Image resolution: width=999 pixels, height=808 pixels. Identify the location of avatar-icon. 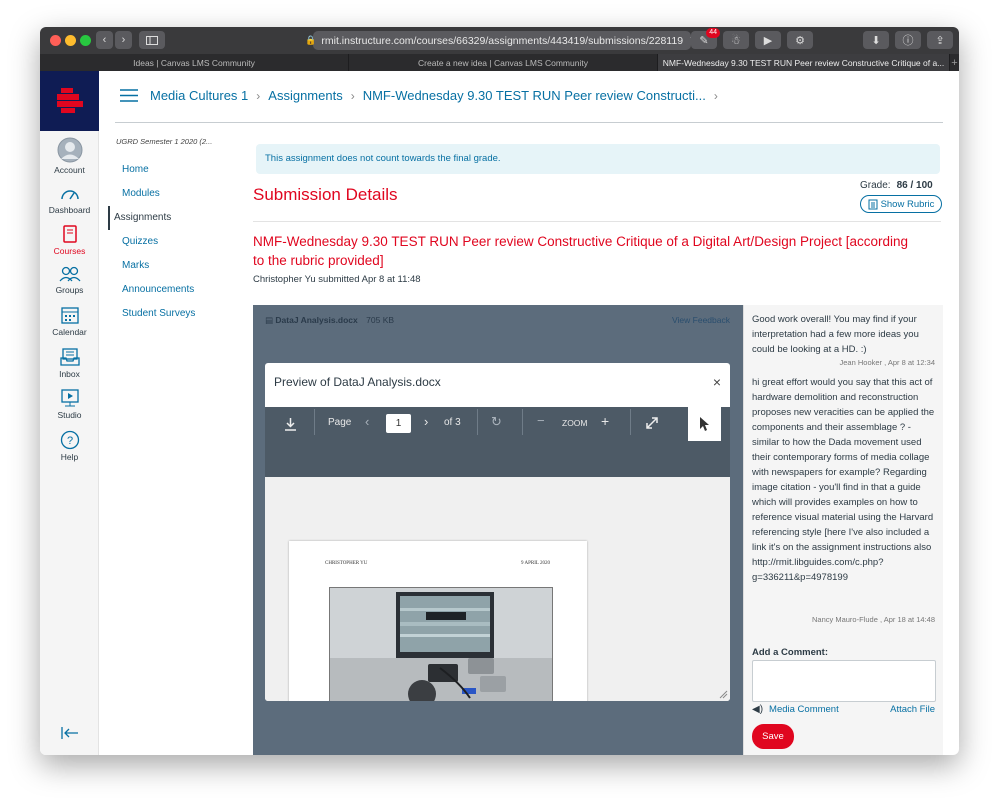
(69, 150).